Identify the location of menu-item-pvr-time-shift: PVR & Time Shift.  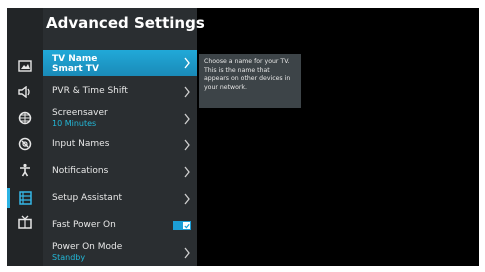
(120, 92).